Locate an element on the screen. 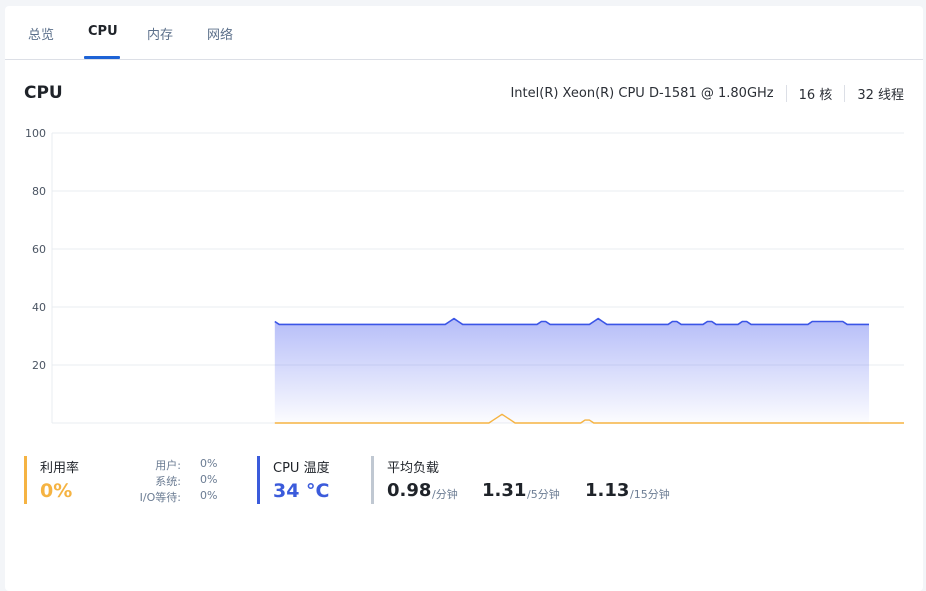  temperature-value: 34 °C is located at coordinates (301, 491).